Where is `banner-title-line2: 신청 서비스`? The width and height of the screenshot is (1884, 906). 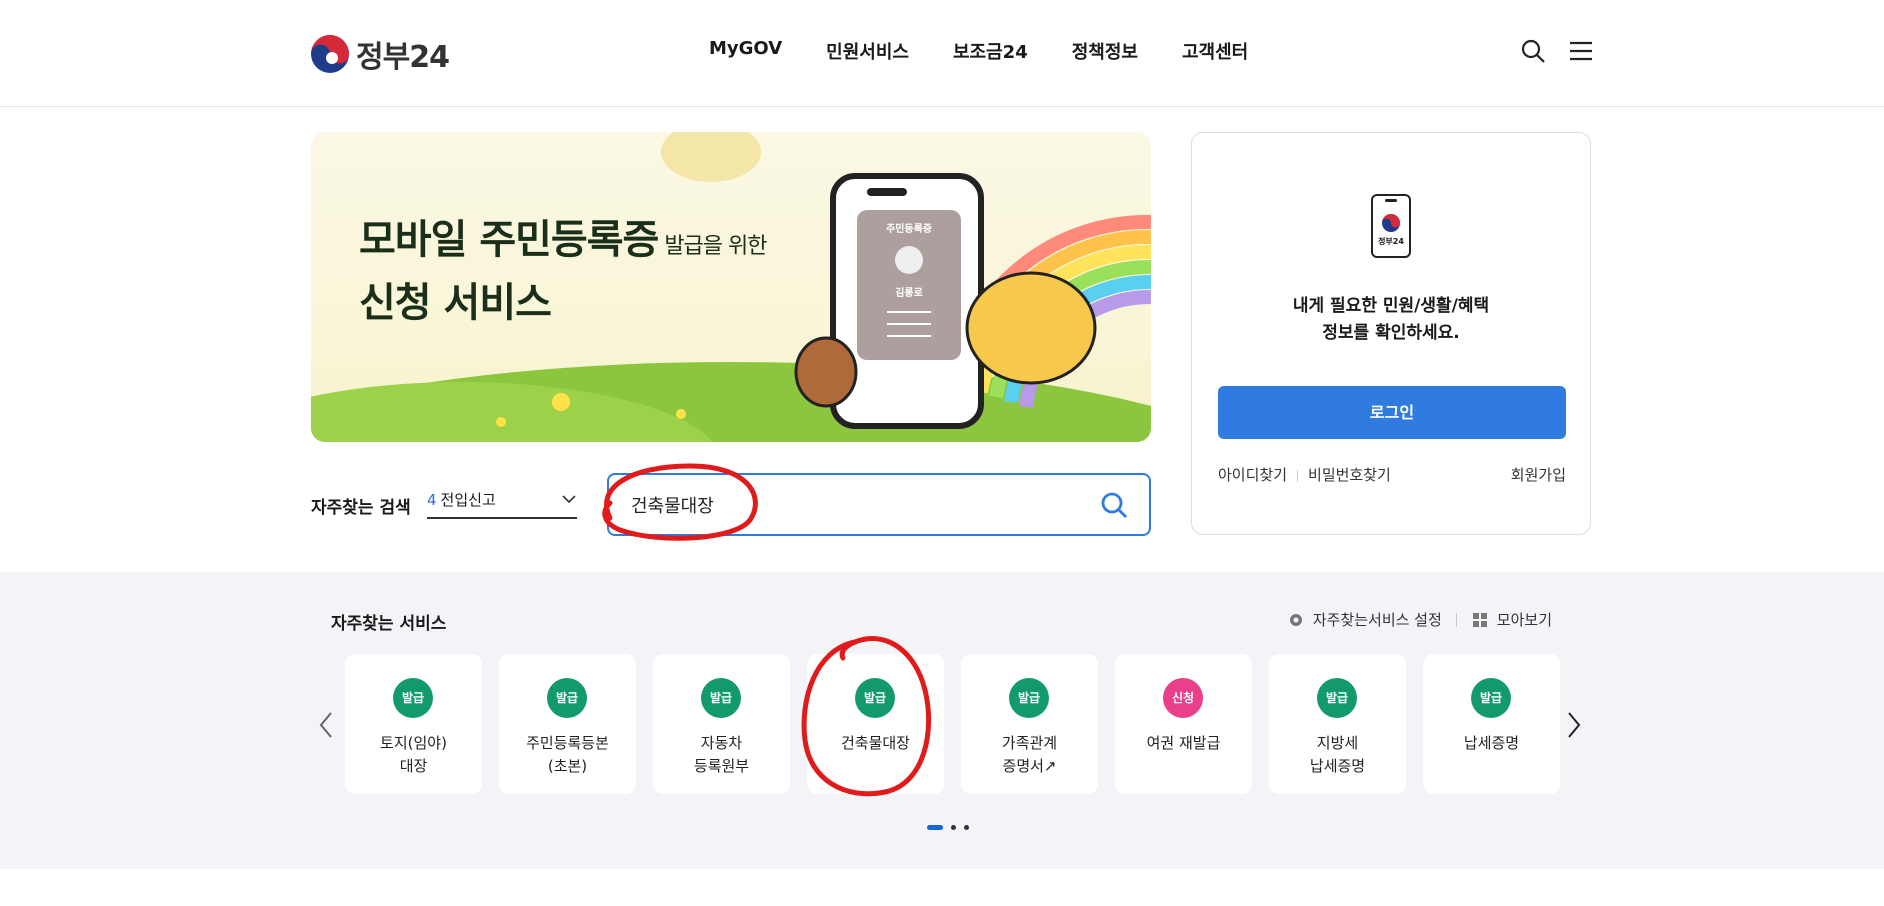 banner-title-line2: 신청 서비스 is located at coordinates (455, 303).